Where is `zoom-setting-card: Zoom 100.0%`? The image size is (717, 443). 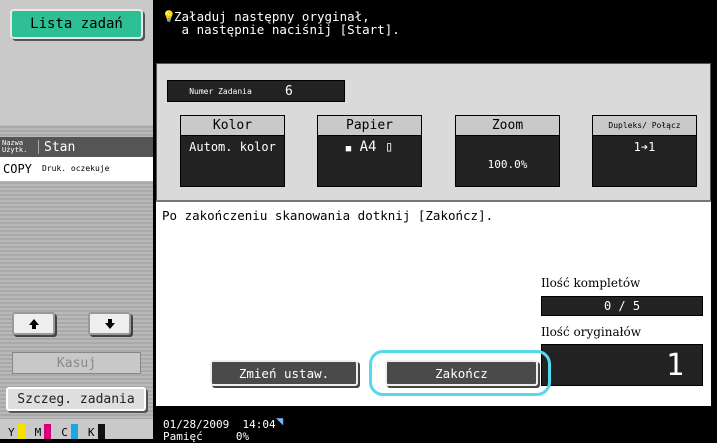 zoom-setting-card: Zoom 100.0% is located at coordinates (507, 151).